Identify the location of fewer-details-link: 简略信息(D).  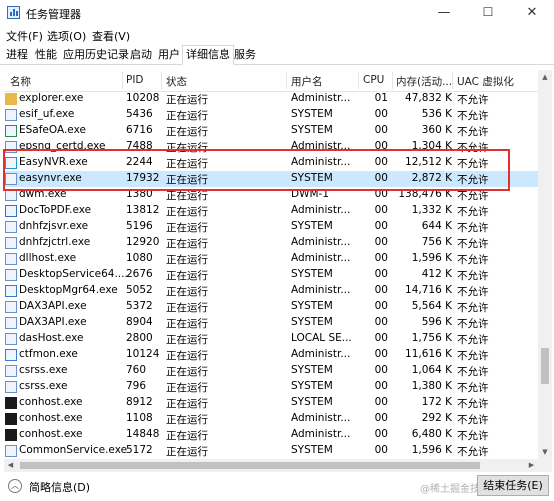
(59, 487).